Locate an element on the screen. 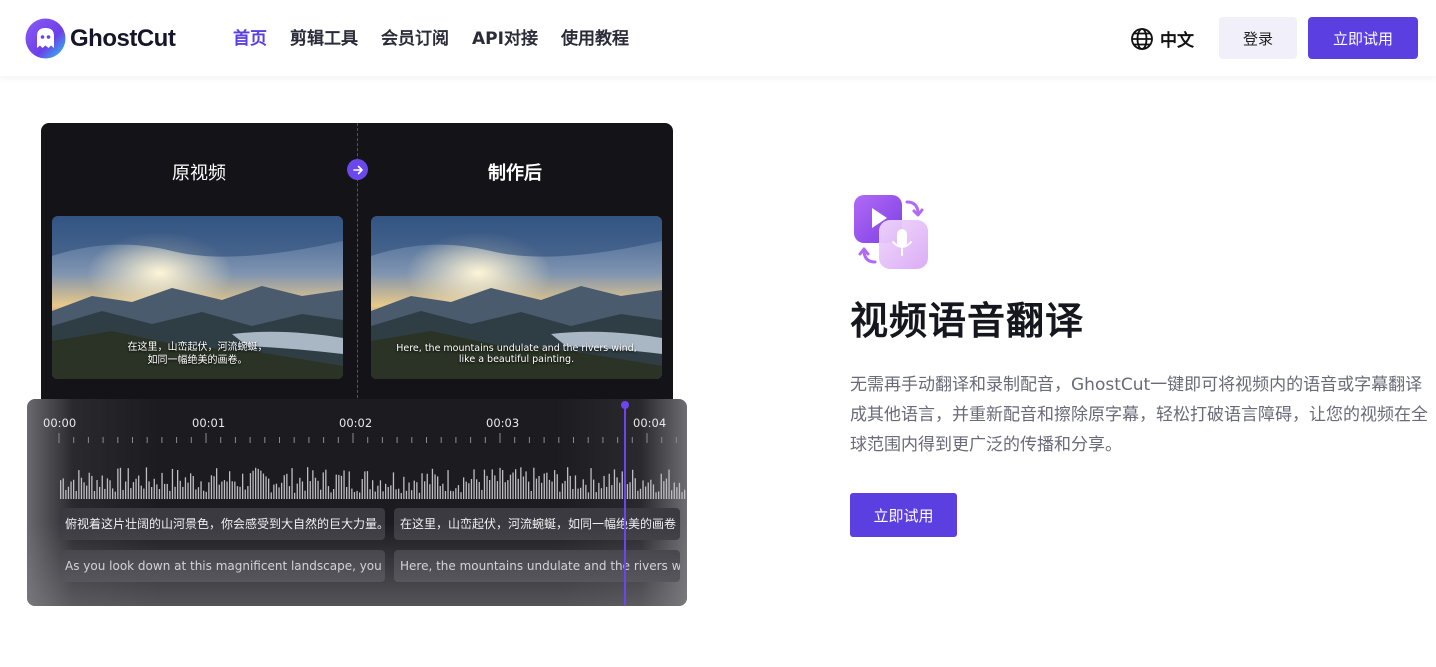  nav-item-editing-tools: 剪辑工具 is located at coordinates (324, 39).